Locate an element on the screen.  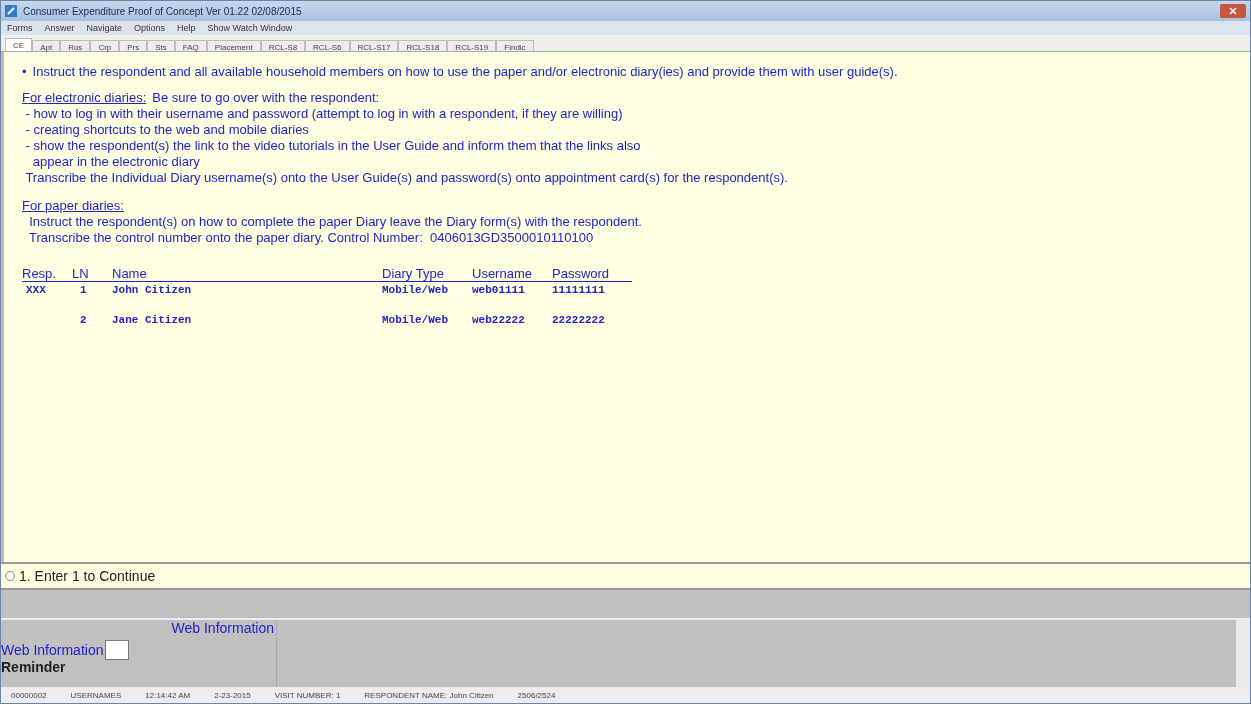
app-icon is located at coordinates (11, 11).